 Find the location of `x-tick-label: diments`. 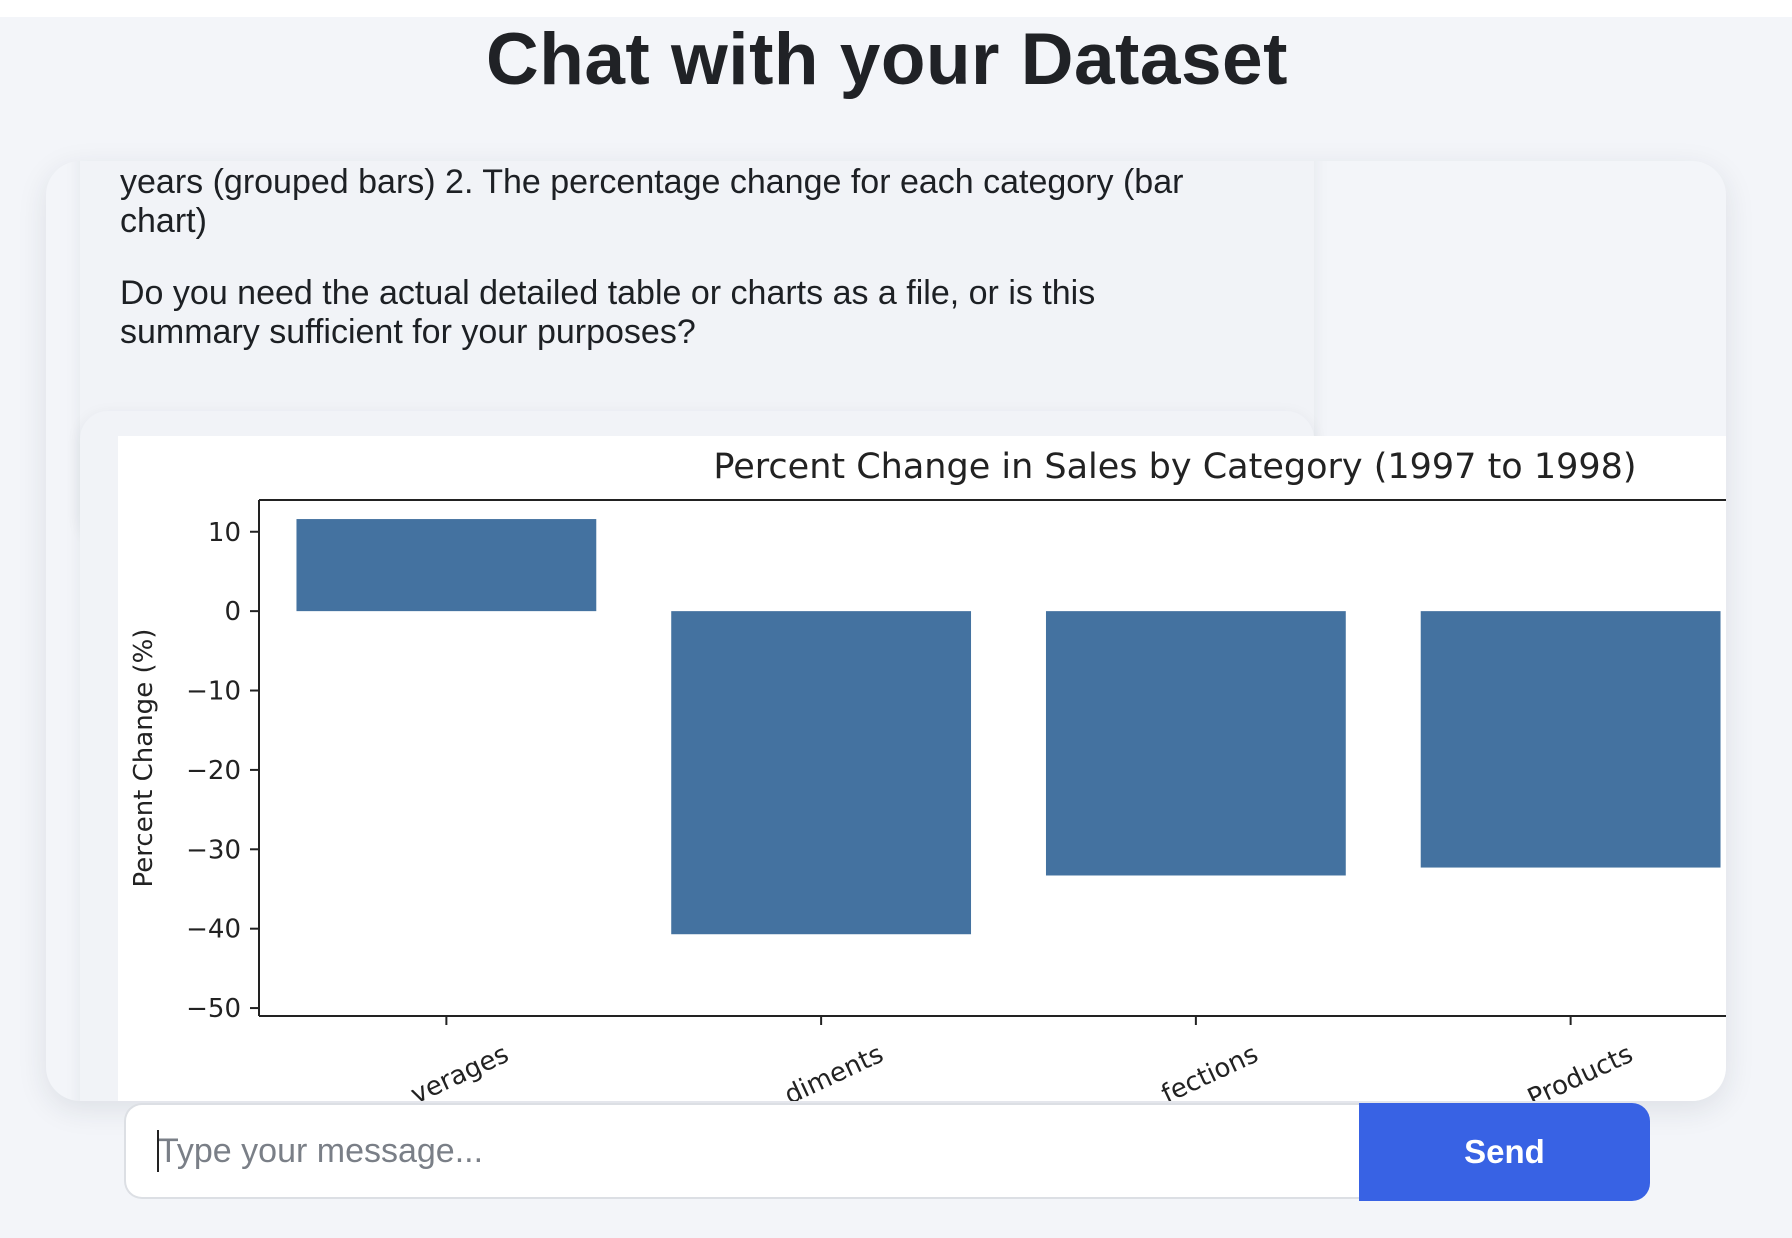

x-tick-label: diments is located at coordinates (834, 1070).